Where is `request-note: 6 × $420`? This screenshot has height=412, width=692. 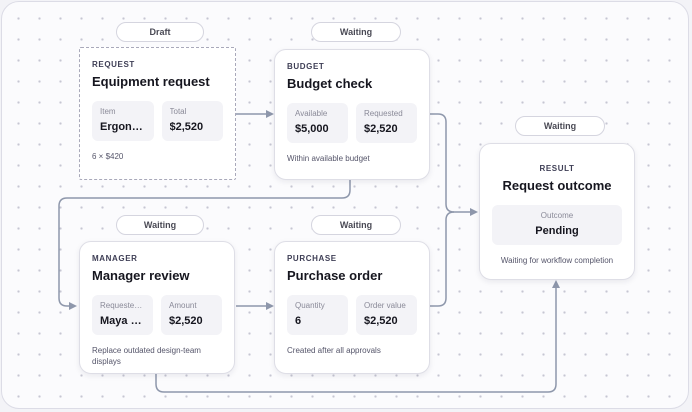
request-note: 6 × $420 is located at coordinates (108, 156).